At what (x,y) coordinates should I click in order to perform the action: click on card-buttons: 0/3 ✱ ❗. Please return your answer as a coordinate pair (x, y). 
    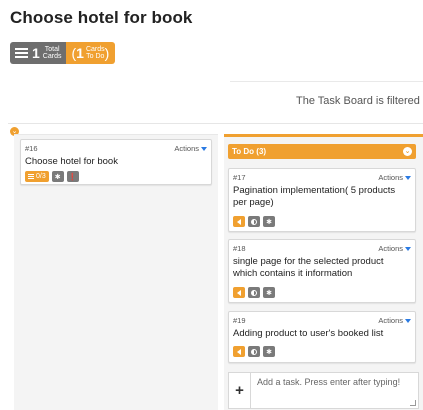
    Looking at the image, I should click on (52, 176).